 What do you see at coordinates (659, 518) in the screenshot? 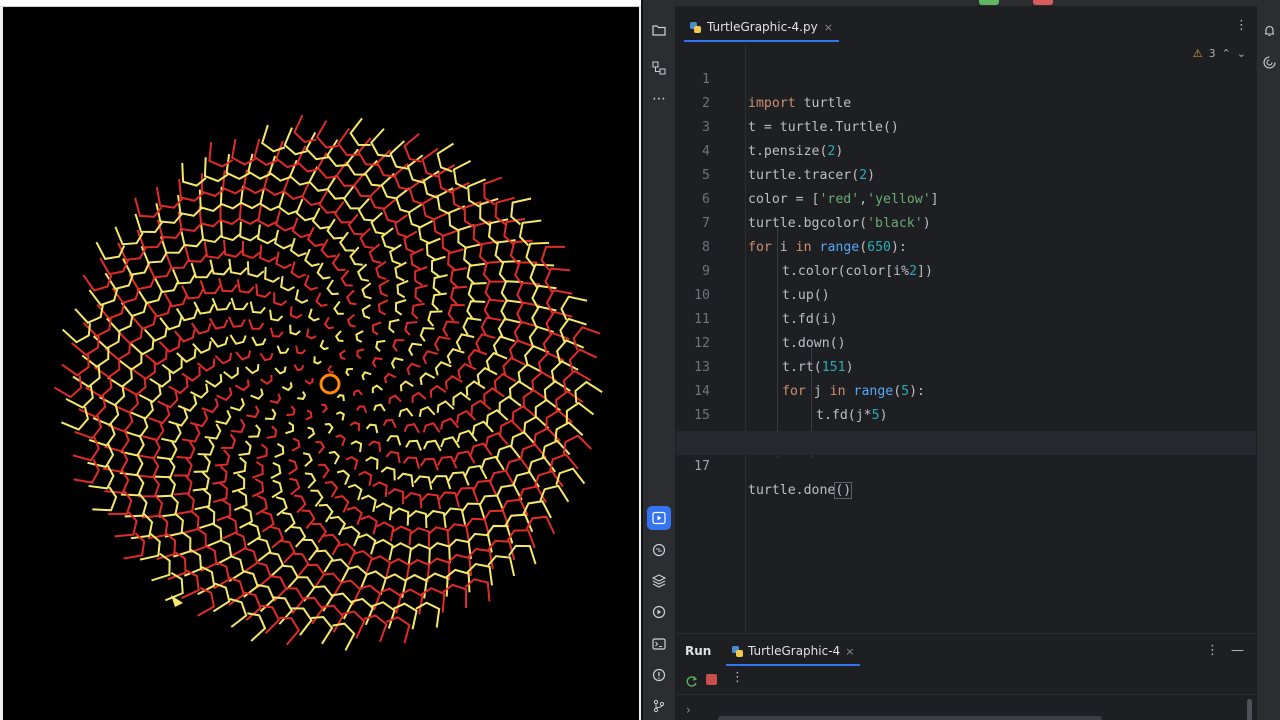
I see `run-tool-icon` at bounding box center [659, 518].